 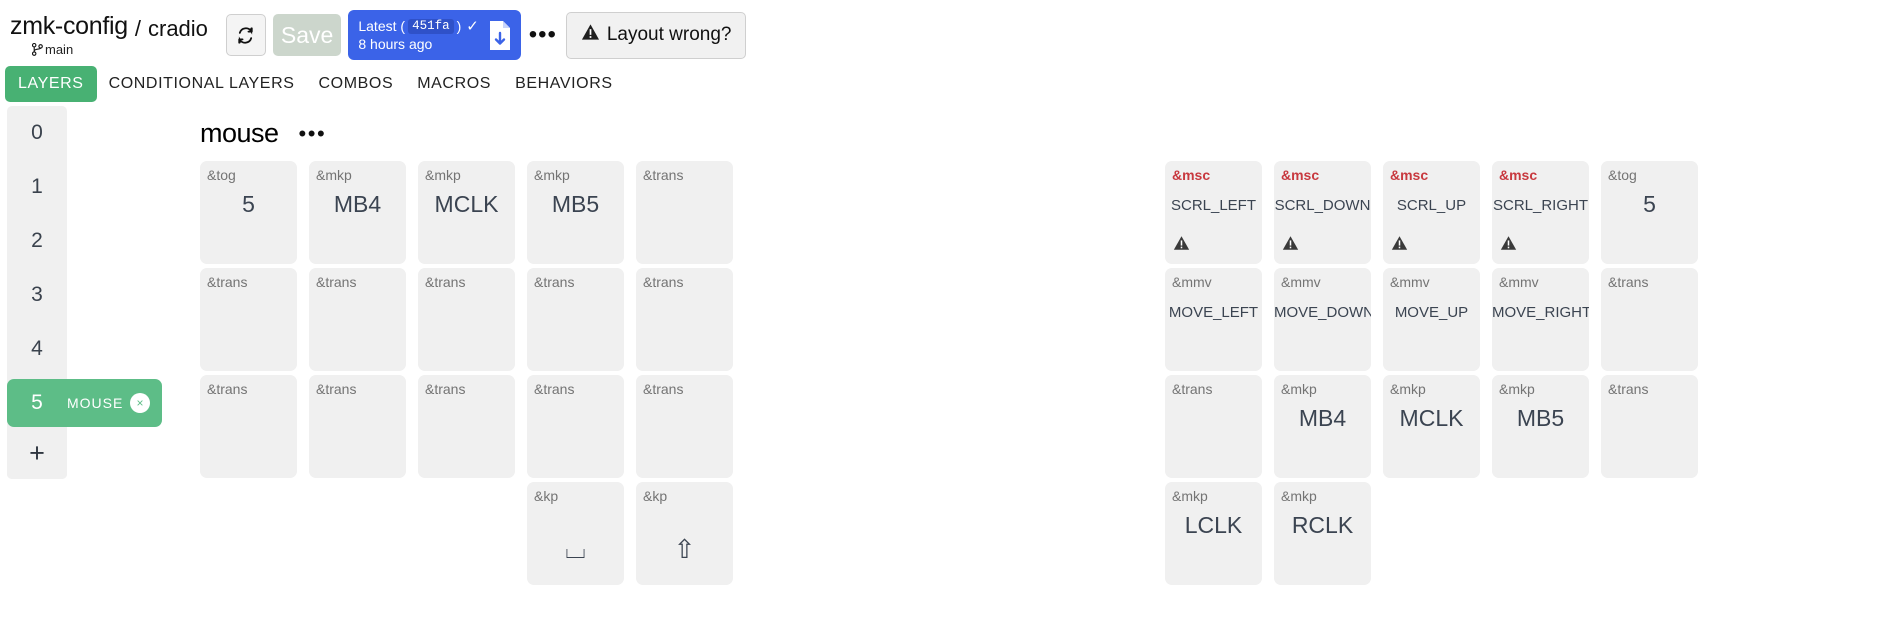 I want to click on key-right-r0-c4: &tog 5, so click(x=1649, y=212).